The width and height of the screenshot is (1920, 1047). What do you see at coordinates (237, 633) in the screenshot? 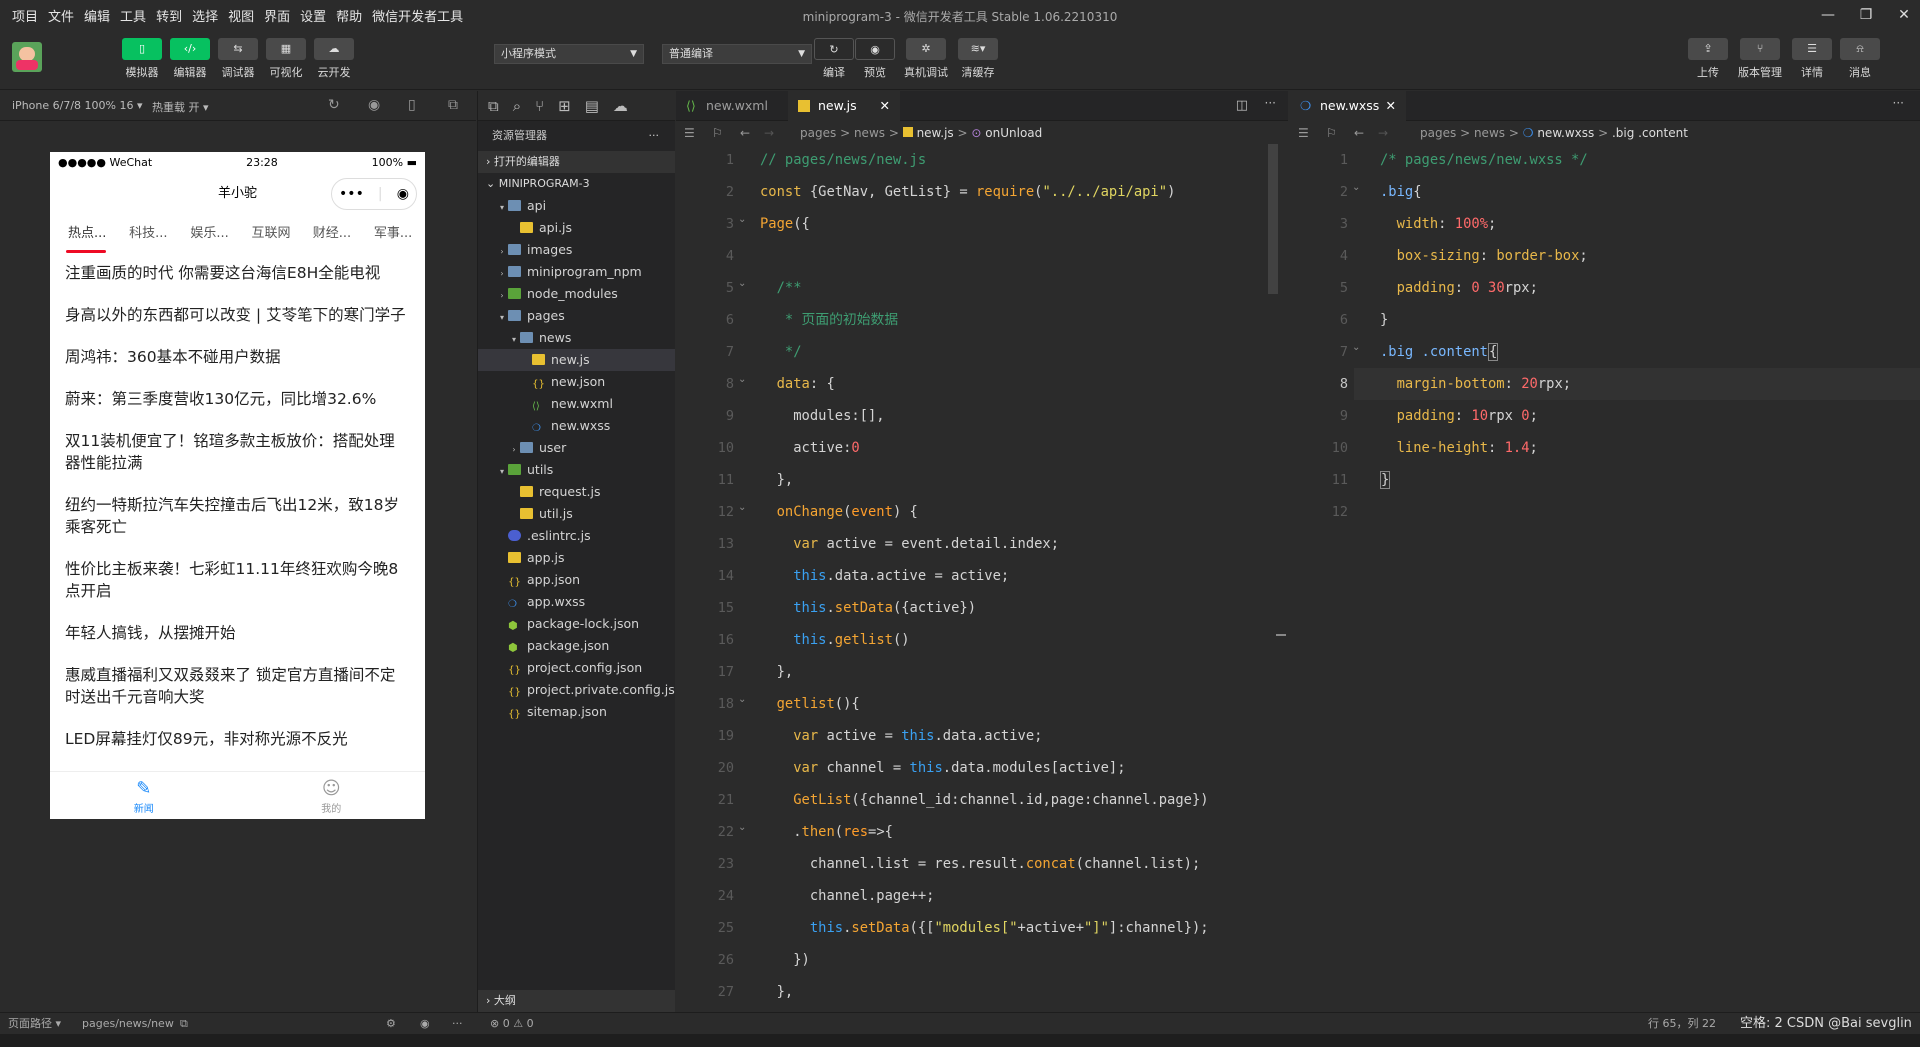
I see `list-item: 年轻人搞钱，从摆摊开始` at bounding box center [237, 633].